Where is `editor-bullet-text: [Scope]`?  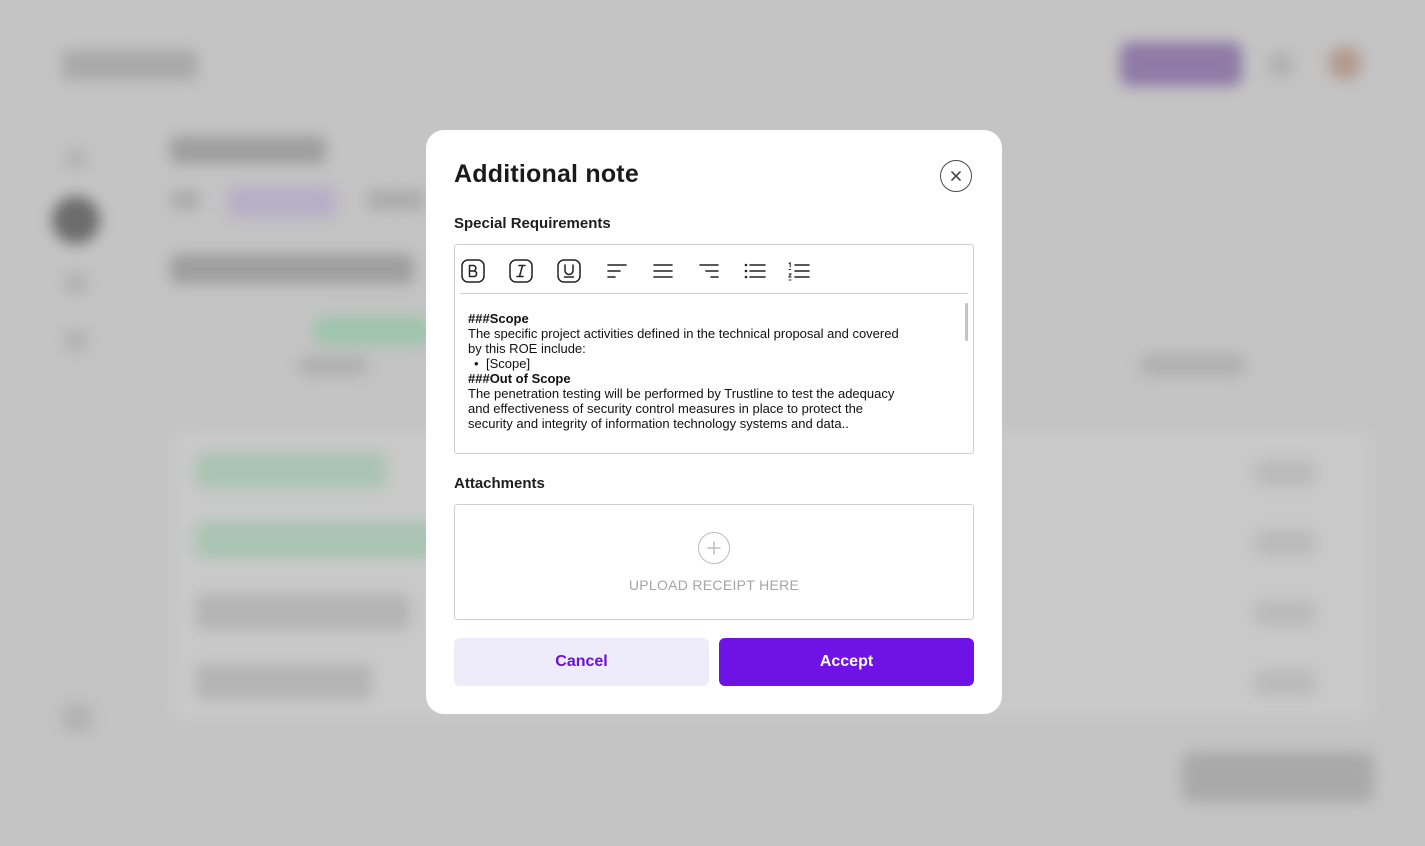
editor-bullet-text: [Scope] is located at coordinates (508, 363).